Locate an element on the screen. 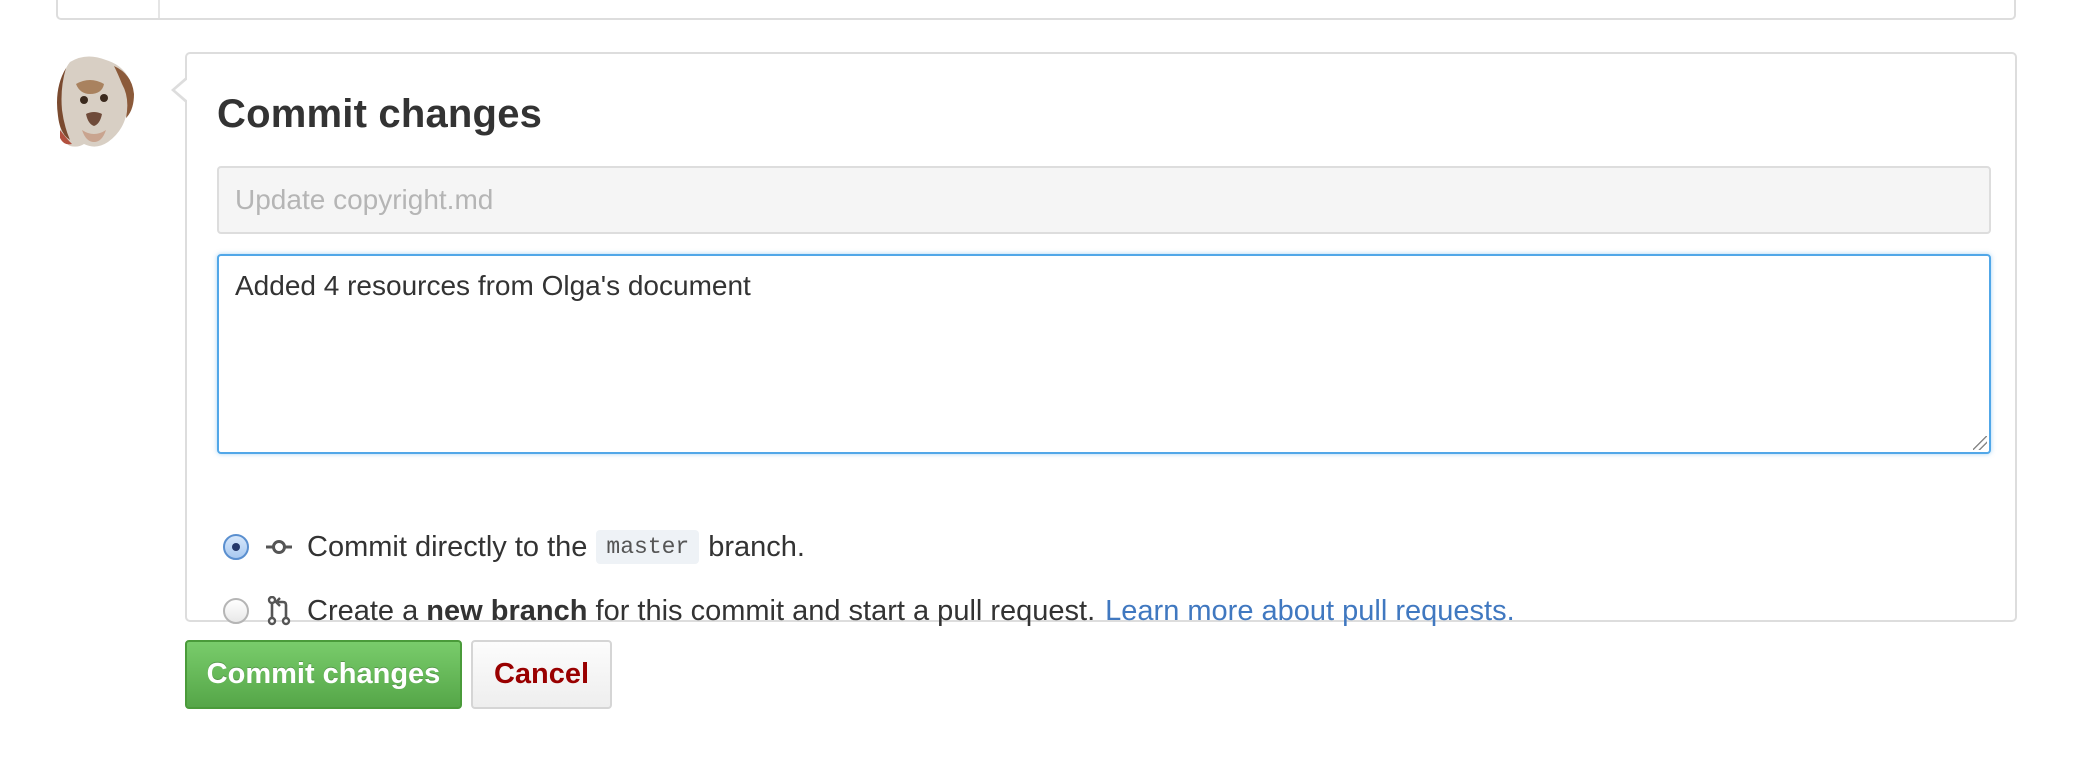 The width and height of the screenshot is (2090, 782). option-new-branch-text: Create a is located at coordinates (363, 610).